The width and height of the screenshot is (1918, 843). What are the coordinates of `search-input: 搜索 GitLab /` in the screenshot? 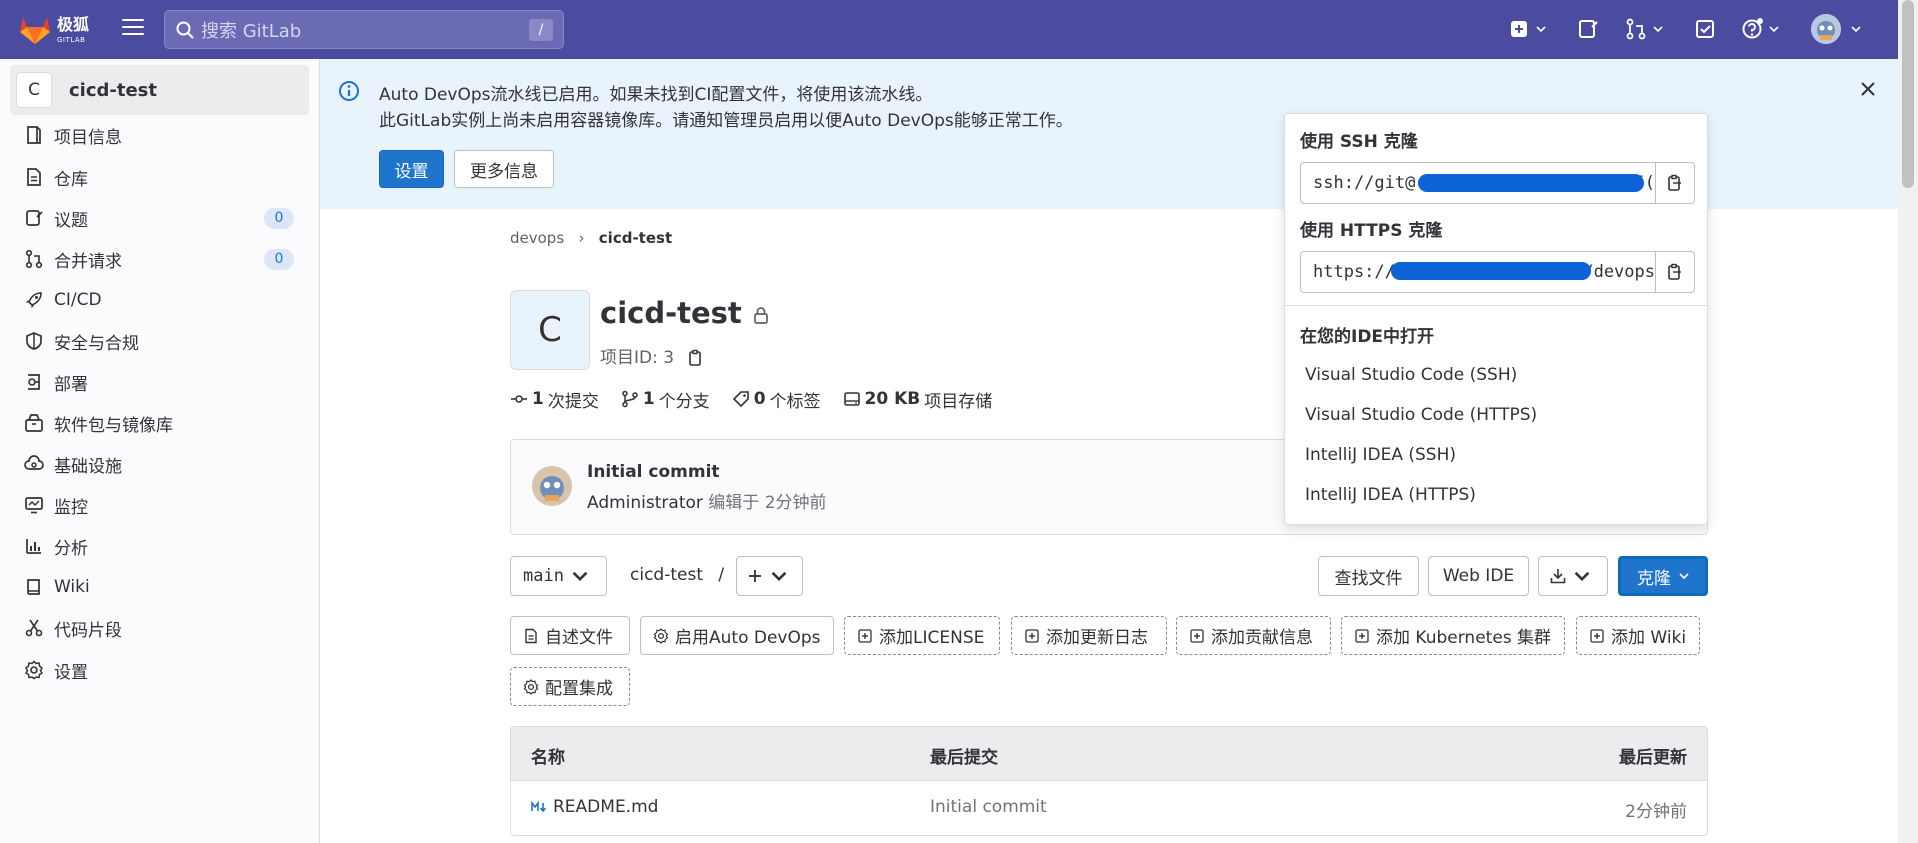 It's located at (364, 29).